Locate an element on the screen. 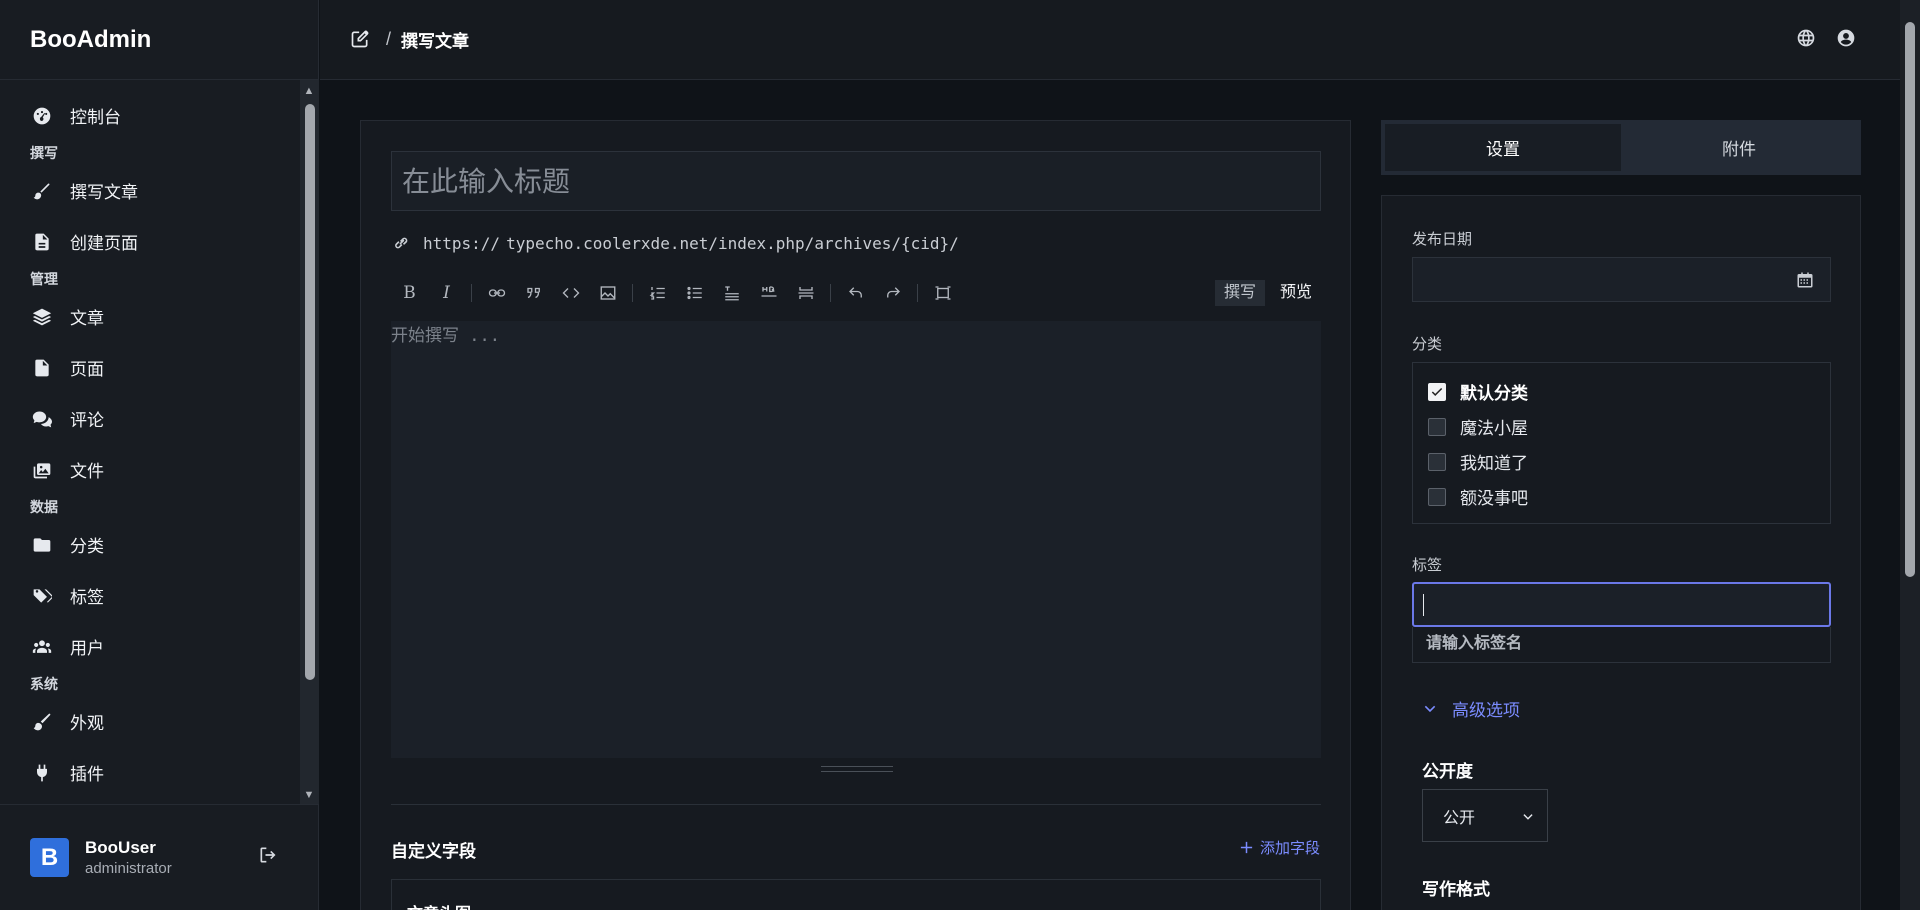 Image resolution: width=1920 pixels, height=910 pixels. image-icon is located at coordinates (607, 293).